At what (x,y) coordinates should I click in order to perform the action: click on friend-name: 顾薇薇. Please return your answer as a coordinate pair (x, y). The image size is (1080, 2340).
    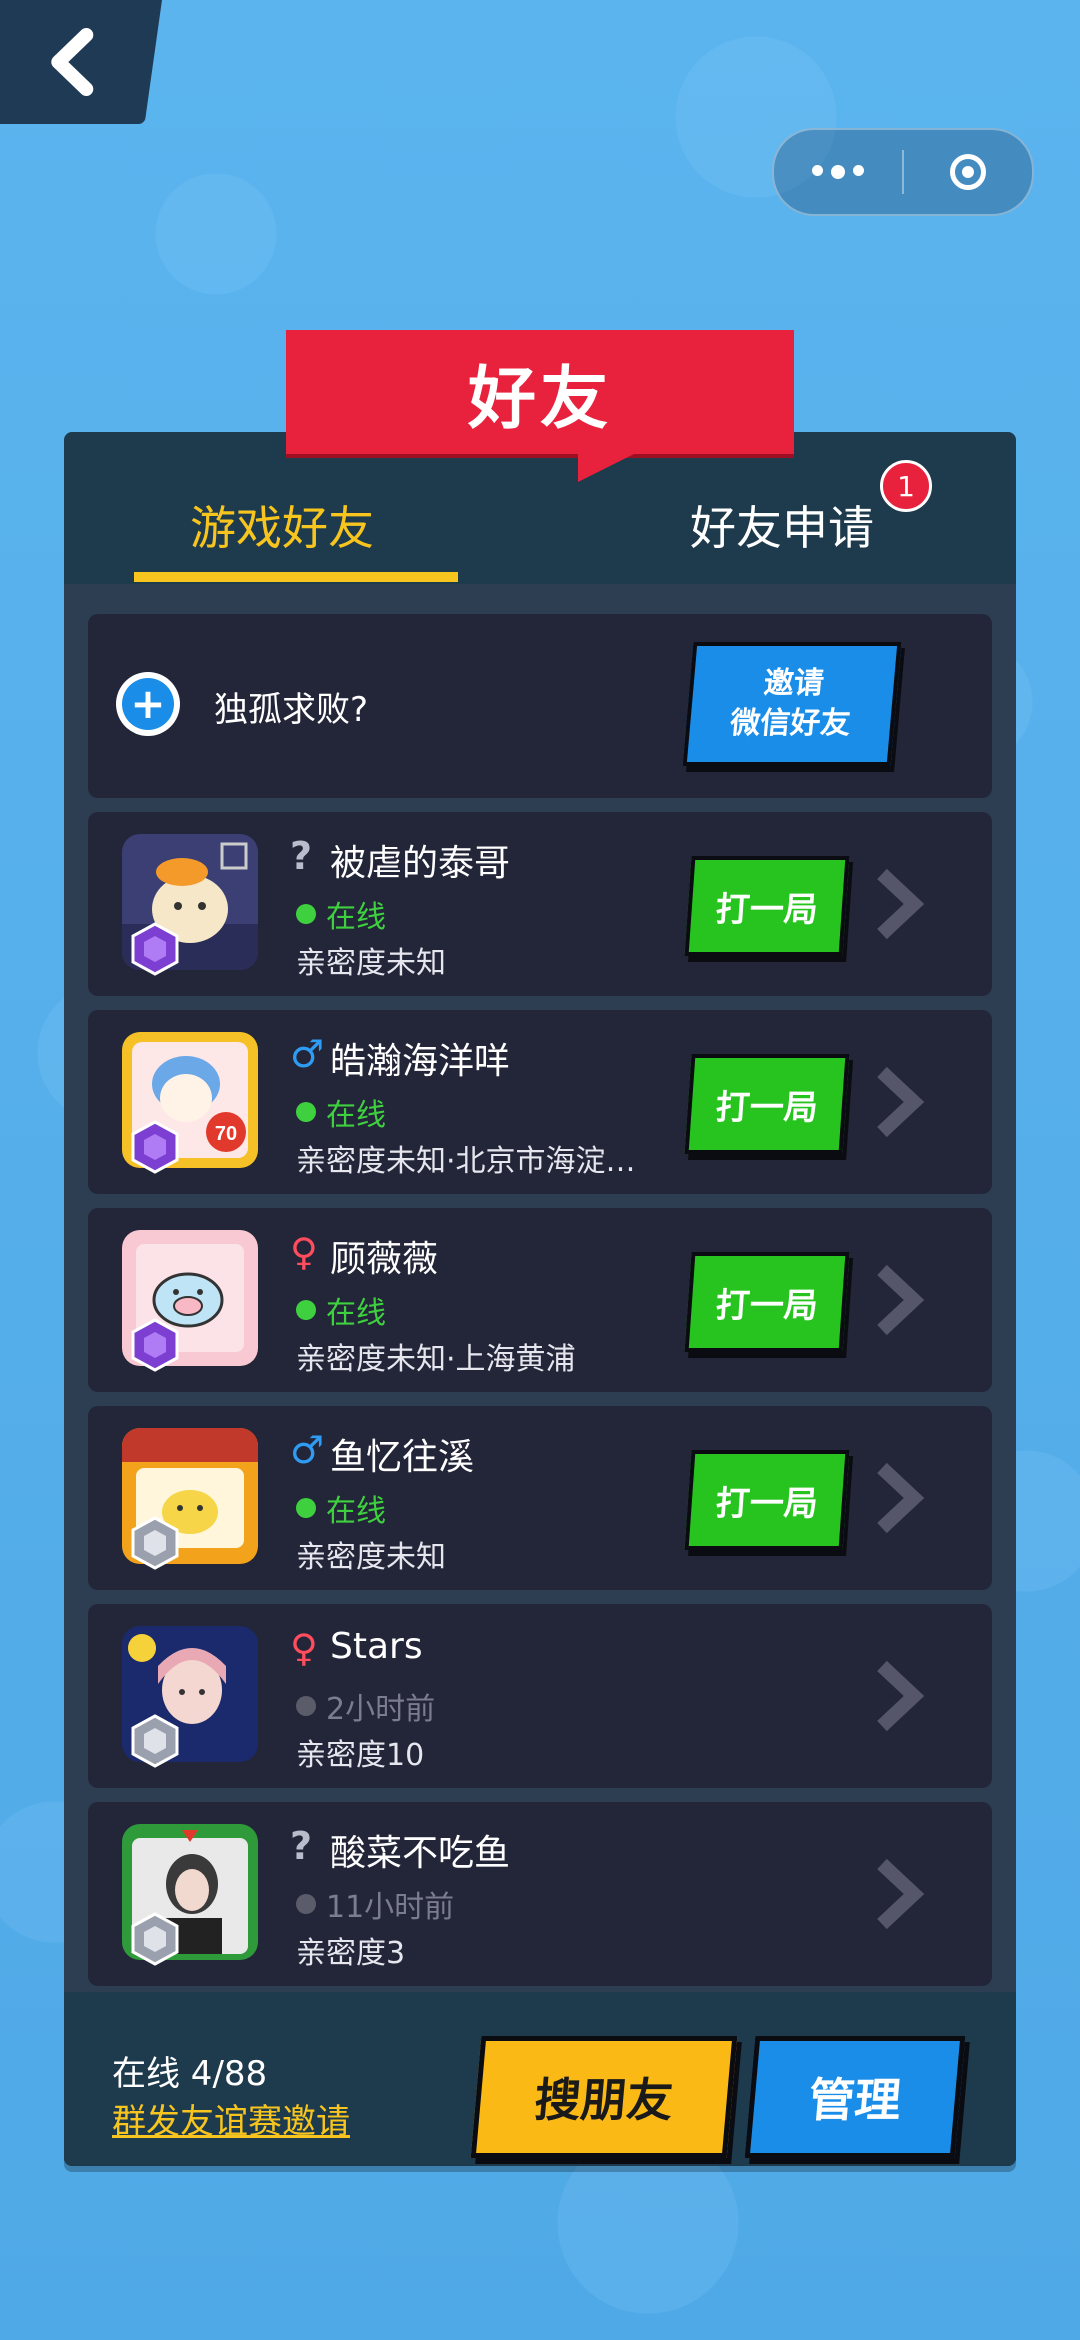
    Looking at the image, I should click on (384, 1259).